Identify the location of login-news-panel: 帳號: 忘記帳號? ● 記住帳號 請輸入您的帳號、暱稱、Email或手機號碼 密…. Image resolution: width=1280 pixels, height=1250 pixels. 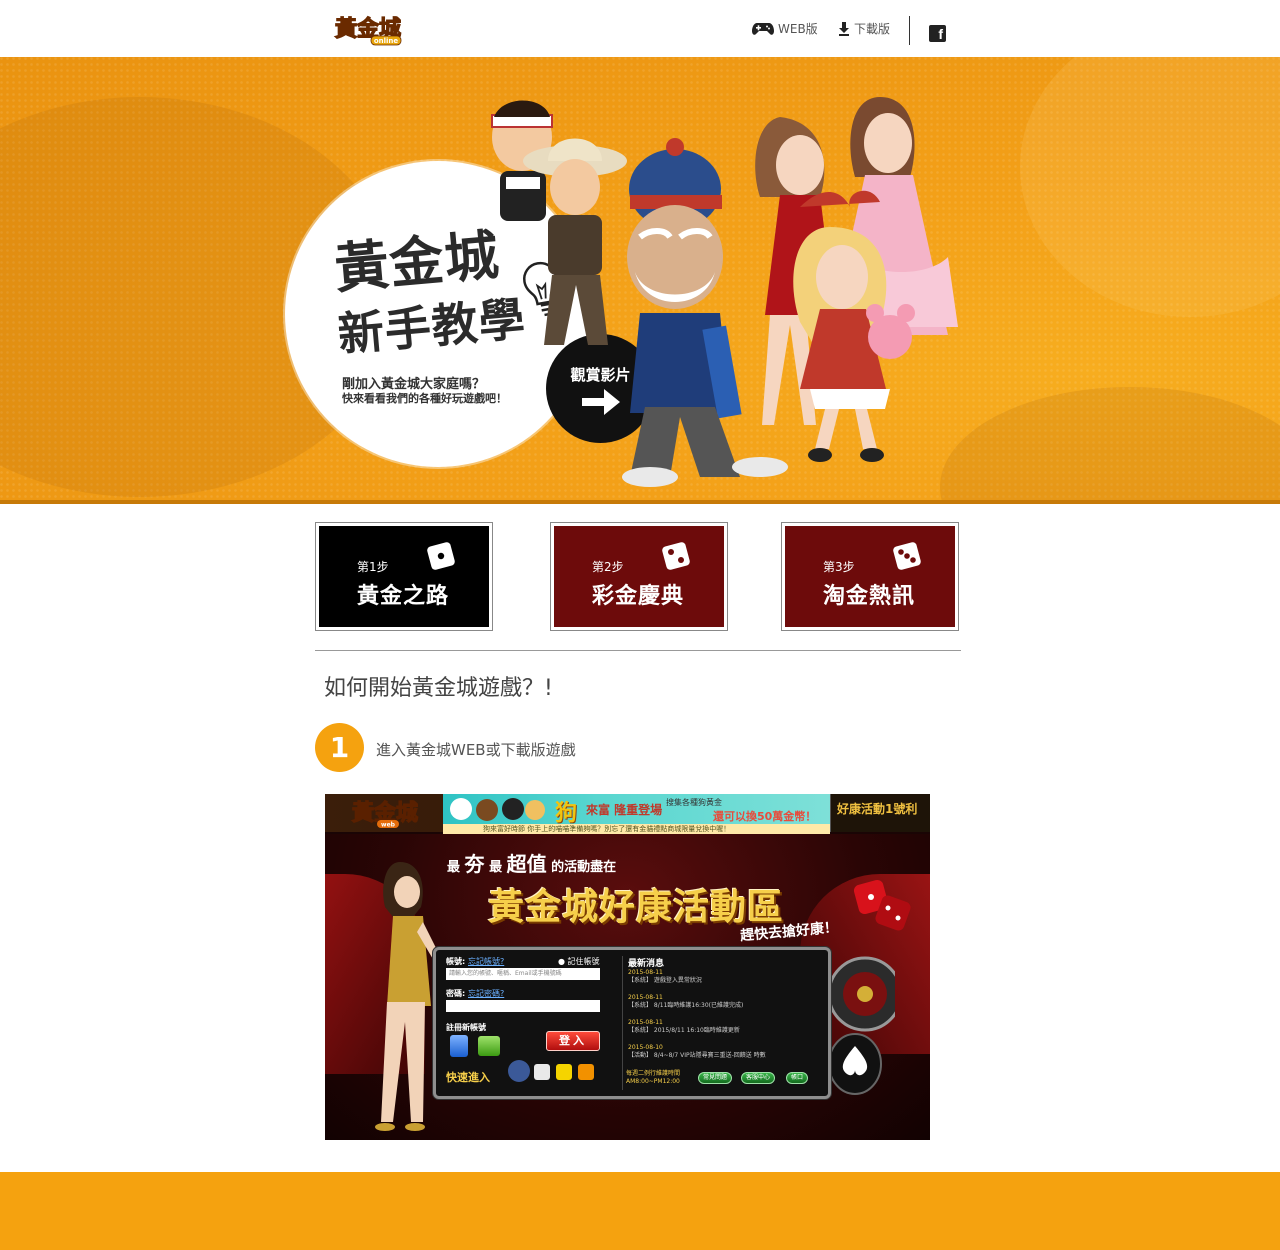
(632, 1023).